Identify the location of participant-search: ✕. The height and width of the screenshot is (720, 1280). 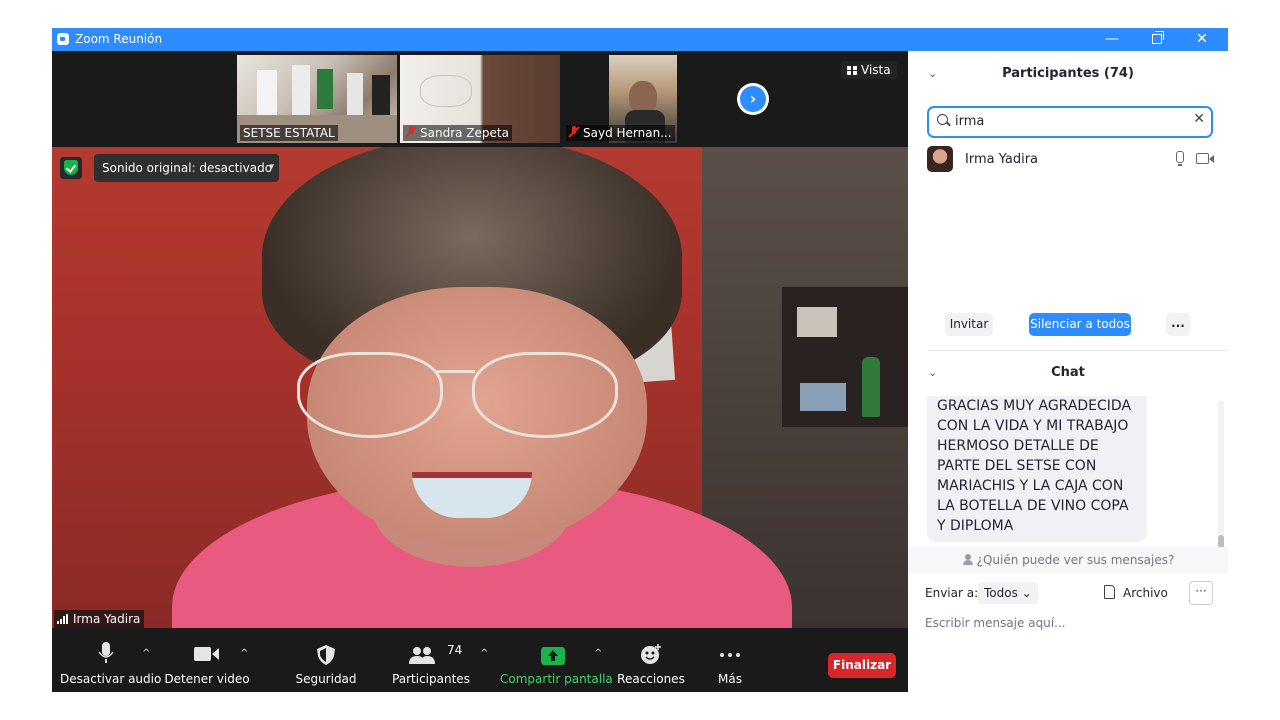
(1070, 122).